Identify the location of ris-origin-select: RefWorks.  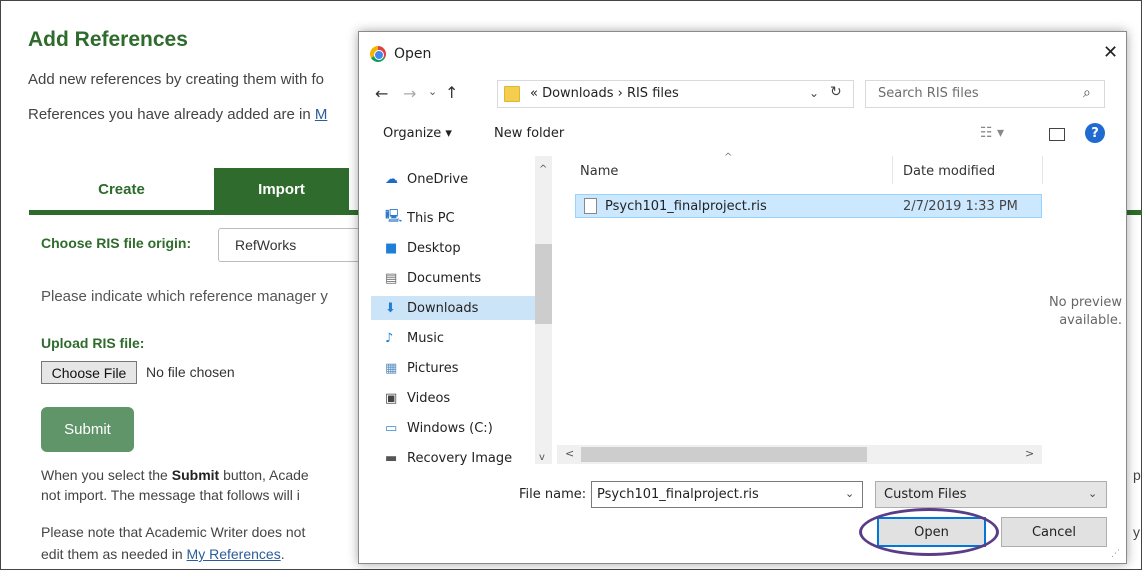
(290, 245).